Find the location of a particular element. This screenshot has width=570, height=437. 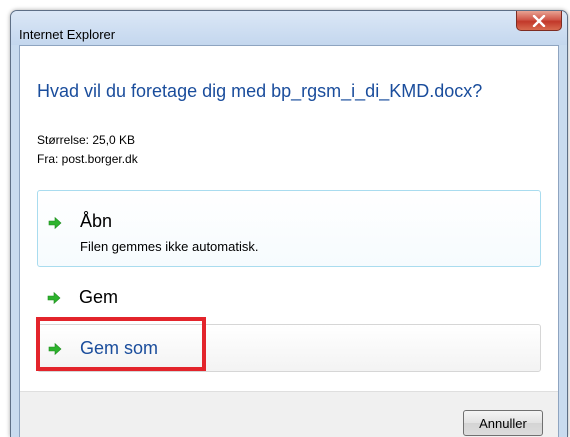

close-button is located at coordinates (539, 21).